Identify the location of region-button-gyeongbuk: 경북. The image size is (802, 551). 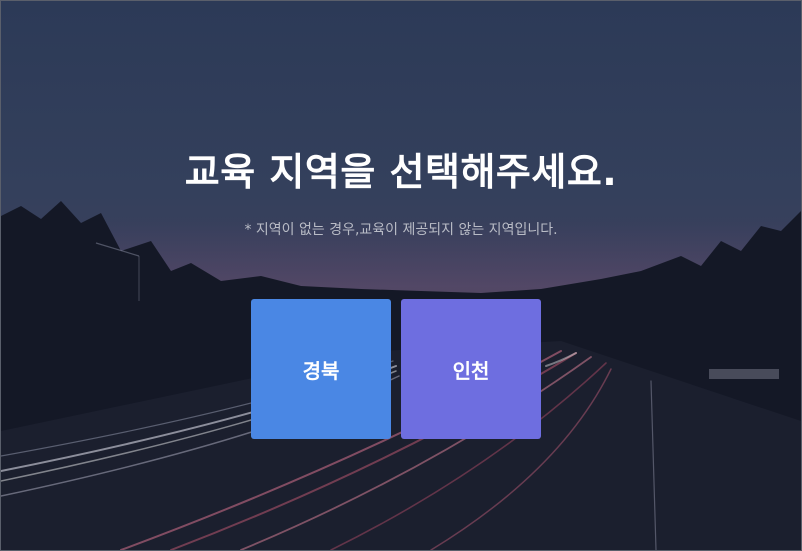
(321, 369).